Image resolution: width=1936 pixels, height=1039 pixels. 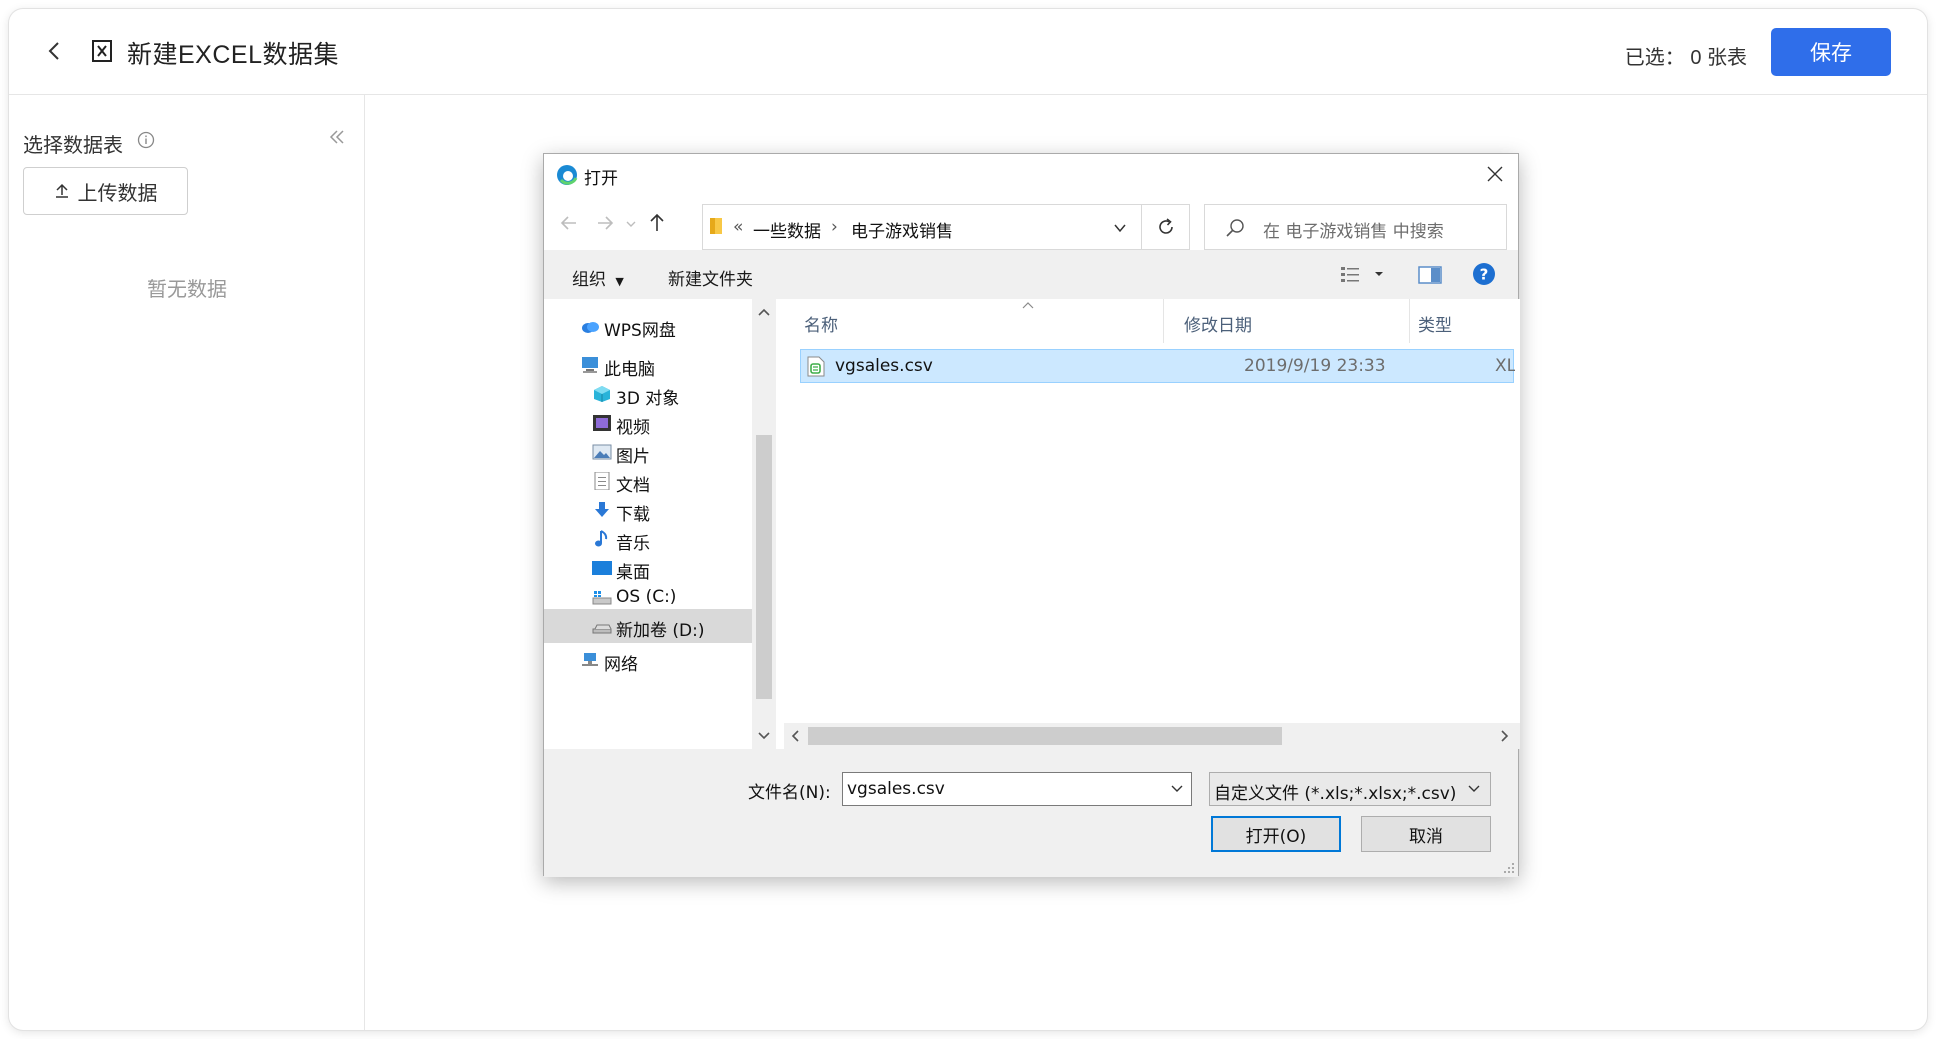 I want to click on filename-field: vgsales.csv, so click(x=1017, y=789).